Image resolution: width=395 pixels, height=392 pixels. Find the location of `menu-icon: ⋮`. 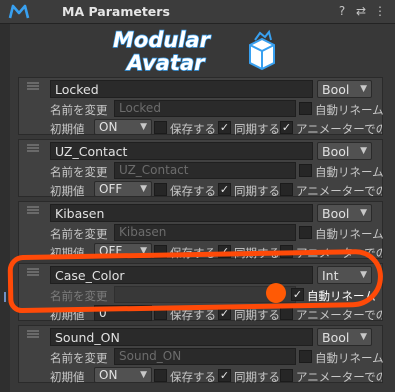

menu-icon: ⋮ is located at coordinates (380, 11).